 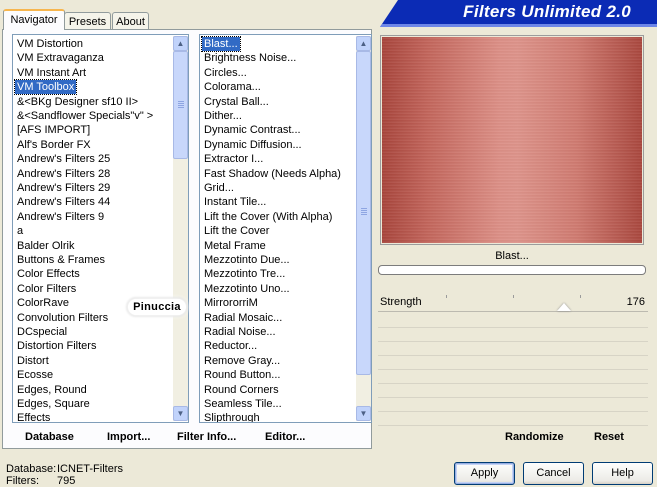 I want to click on category-item: Color Effects, so click(x=48, y=274).